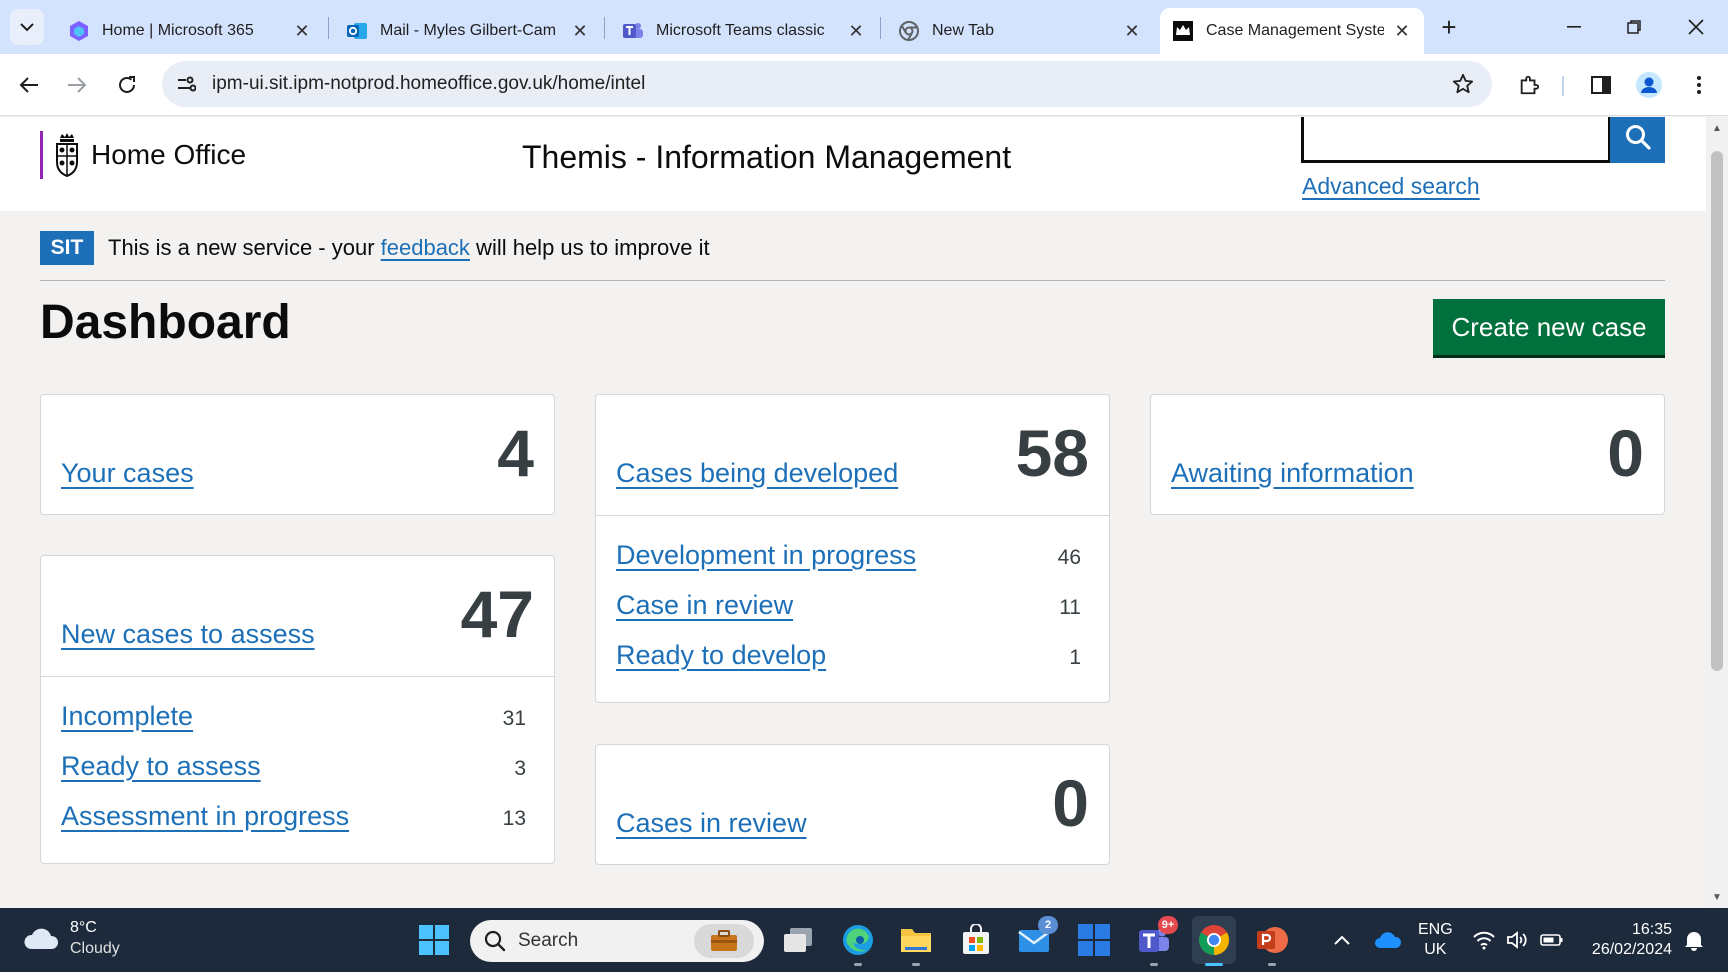  What do you see at coordinates (205, 816) in the screenshot?
I see `assessment-in-progress-link: Assessment in progress` at bounding box center [205, 816].